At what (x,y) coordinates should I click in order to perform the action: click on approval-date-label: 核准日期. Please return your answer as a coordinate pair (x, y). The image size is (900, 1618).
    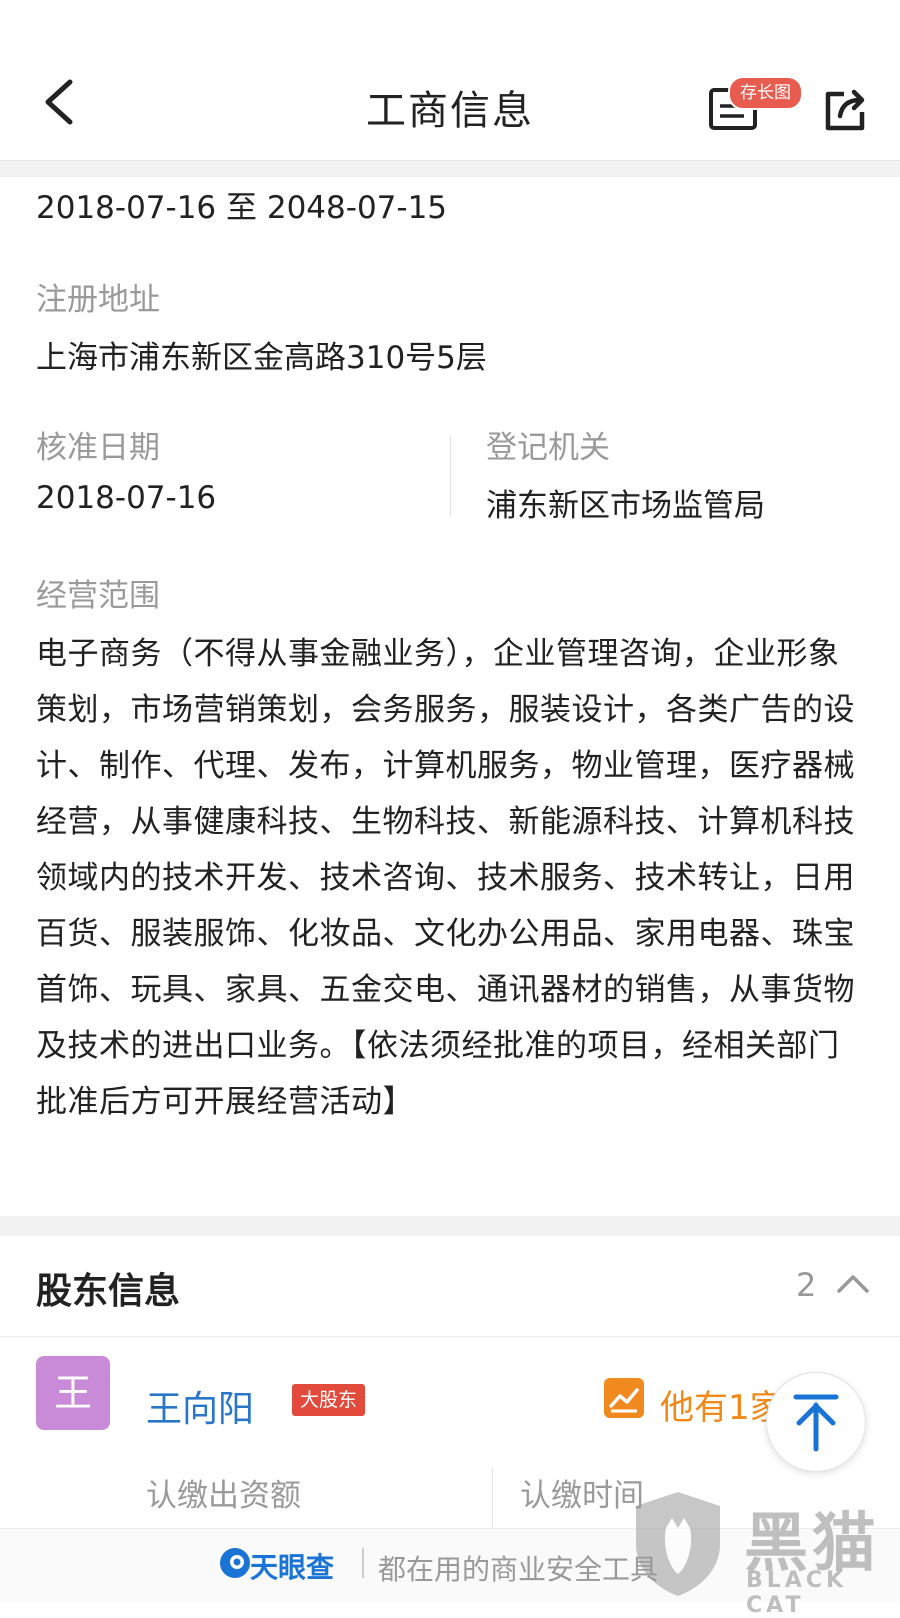
    Looking at the image, I should click on (98, 448).